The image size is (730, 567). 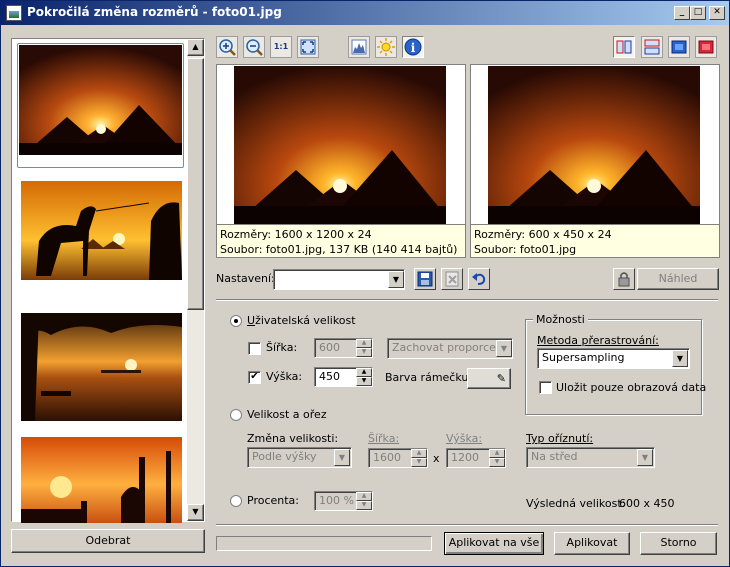 I want to click on options-group-label: Možnosti, so click(x=560, y=319).